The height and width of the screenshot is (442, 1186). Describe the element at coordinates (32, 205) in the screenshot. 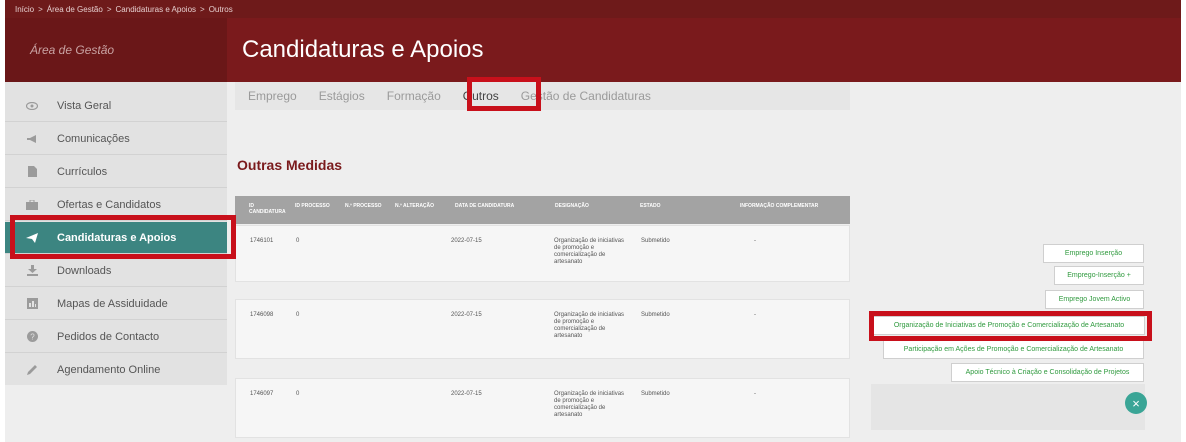

I see `briefcase-icon` at that location.